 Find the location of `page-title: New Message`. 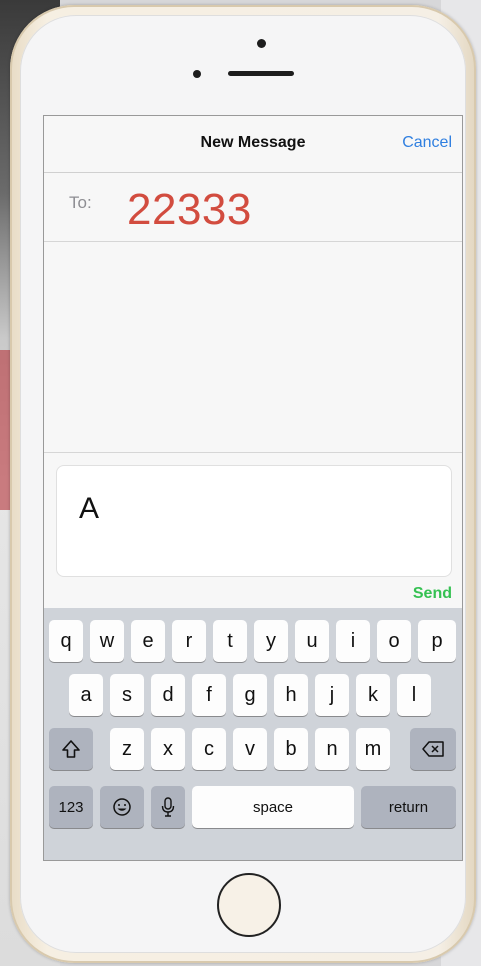

page-title: New Message is located at coordinates (253, 142).